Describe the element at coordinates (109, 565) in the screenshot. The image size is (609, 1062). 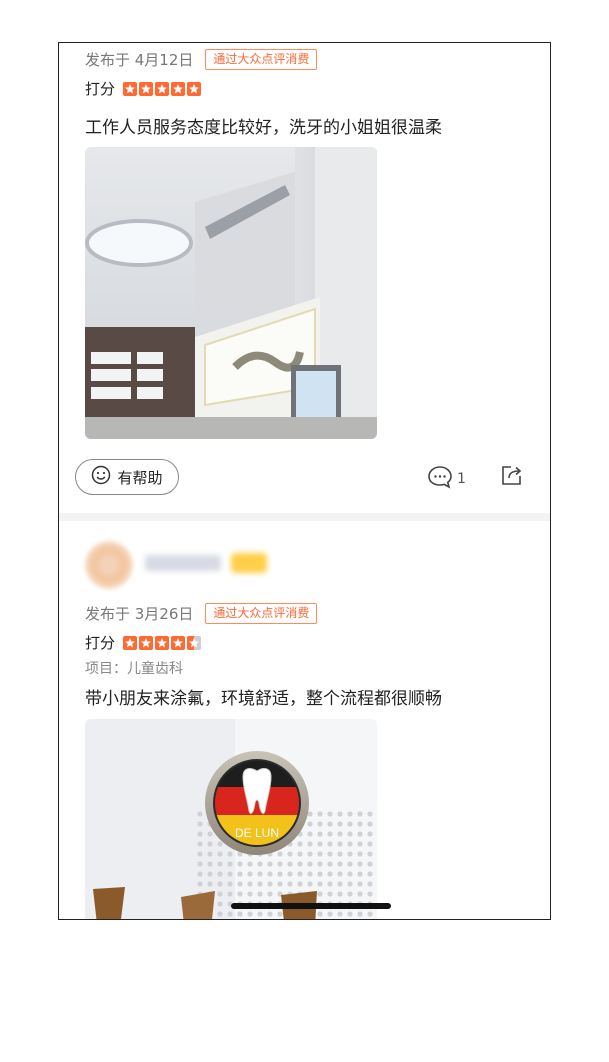
I see `avatar` at that location.